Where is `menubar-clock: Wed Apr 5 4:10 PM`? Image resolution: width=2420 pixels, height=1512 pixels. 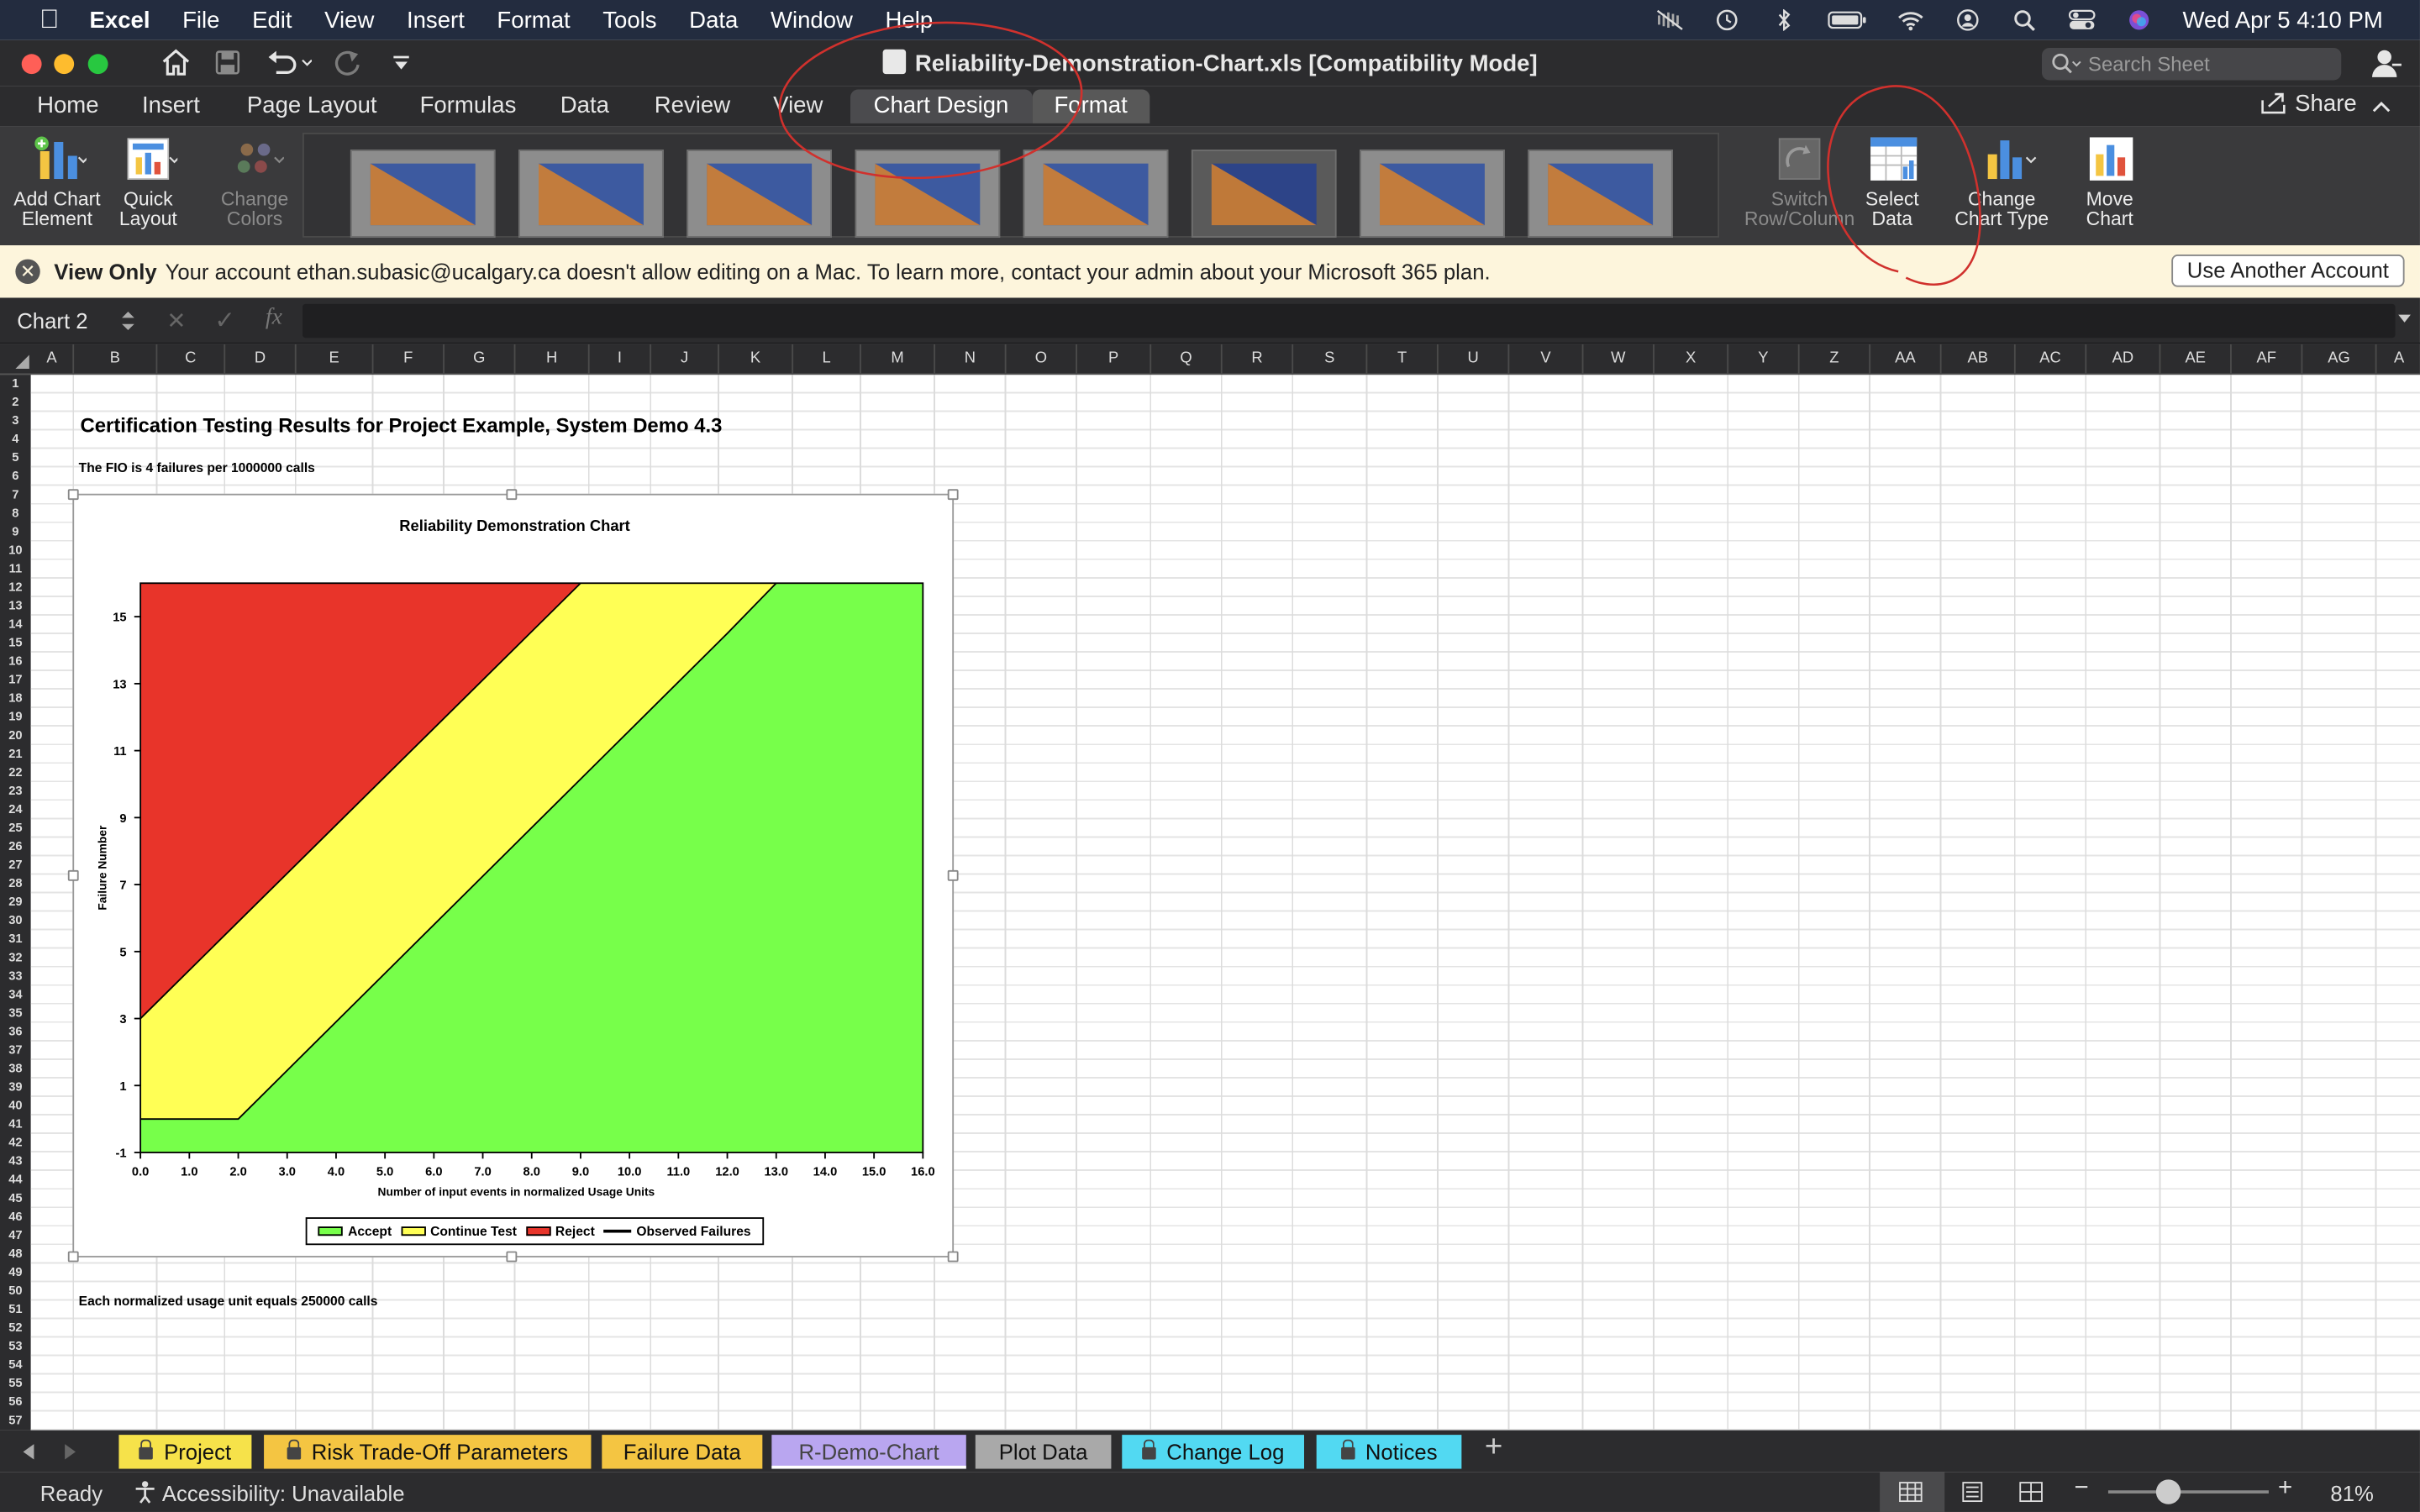 menubar-clock: Wed Apr 5 4:10 PM is located at coordinates (2282, 20).